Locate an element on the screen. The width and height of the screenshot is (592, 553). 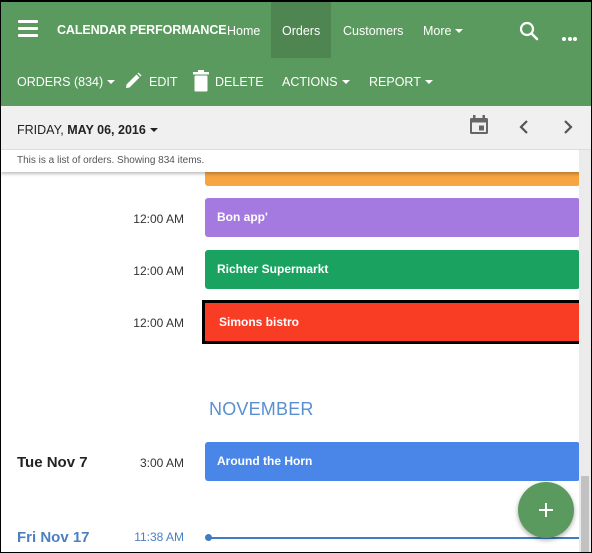
event-title: Simons bistro is located at coordinates (259, 322).